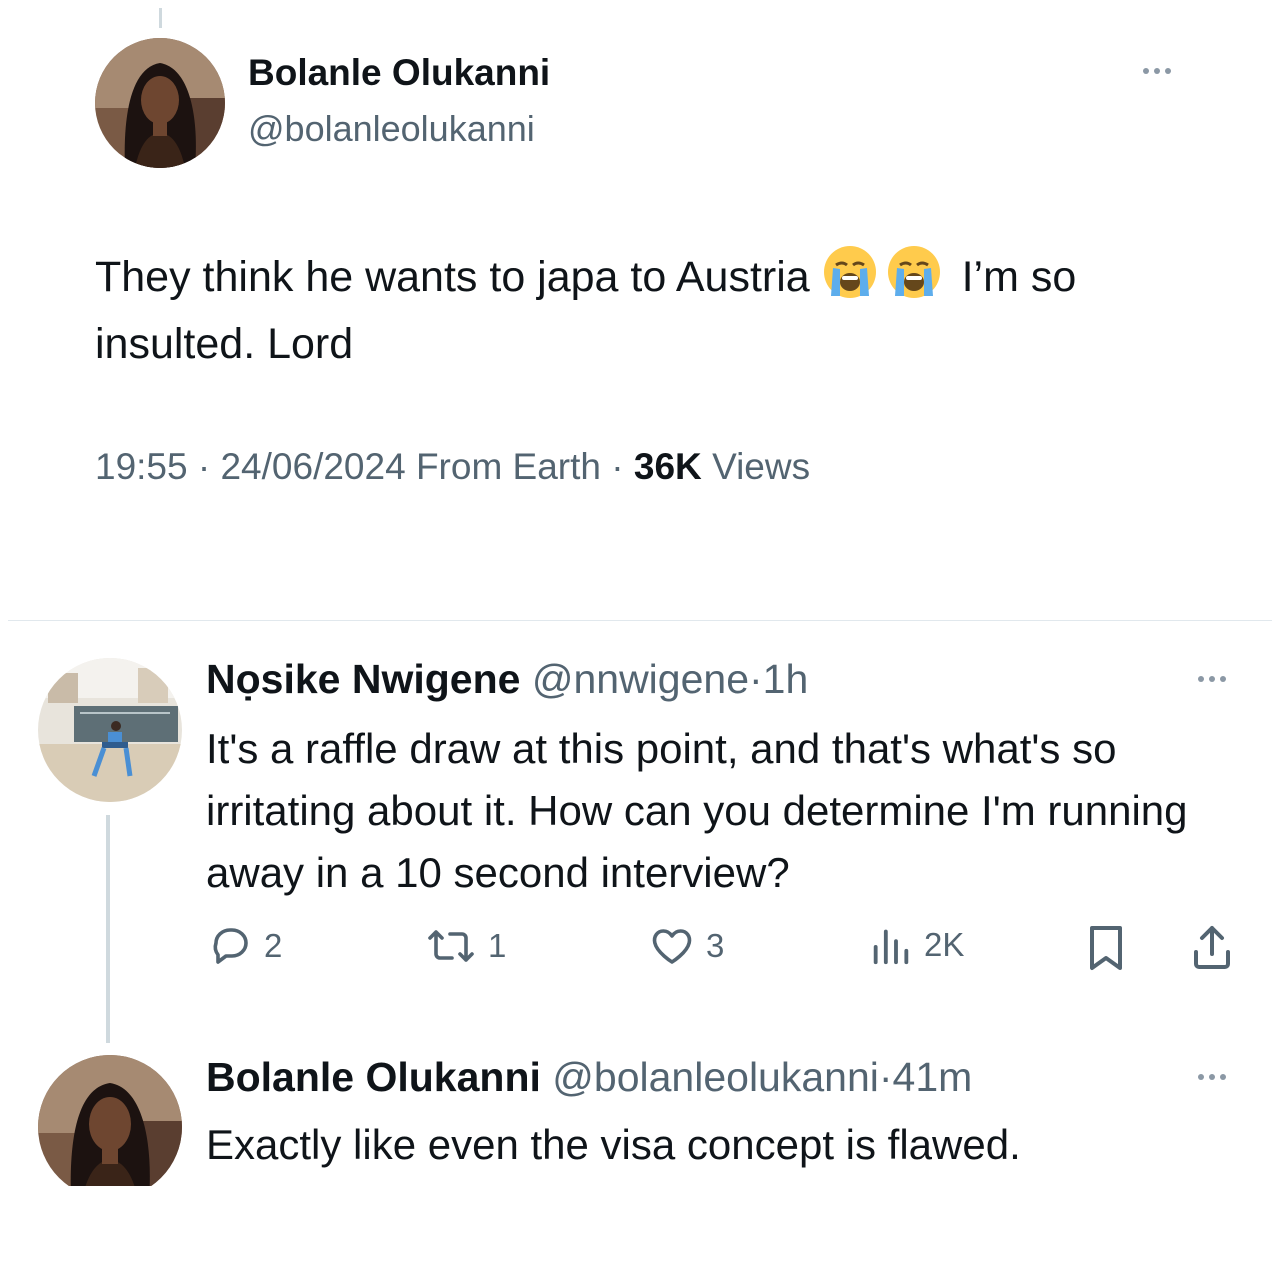 The height and width of the screenshot is (1280, 1280). I want to click on divider, so click(640, 620).